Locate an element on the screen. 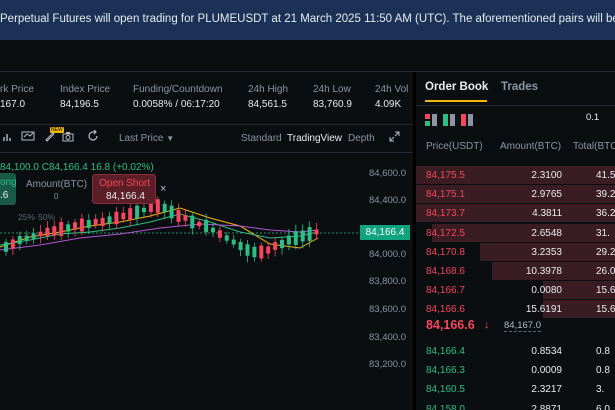  arrow-down-icon: ↓ is located at coordinates (487, 325).